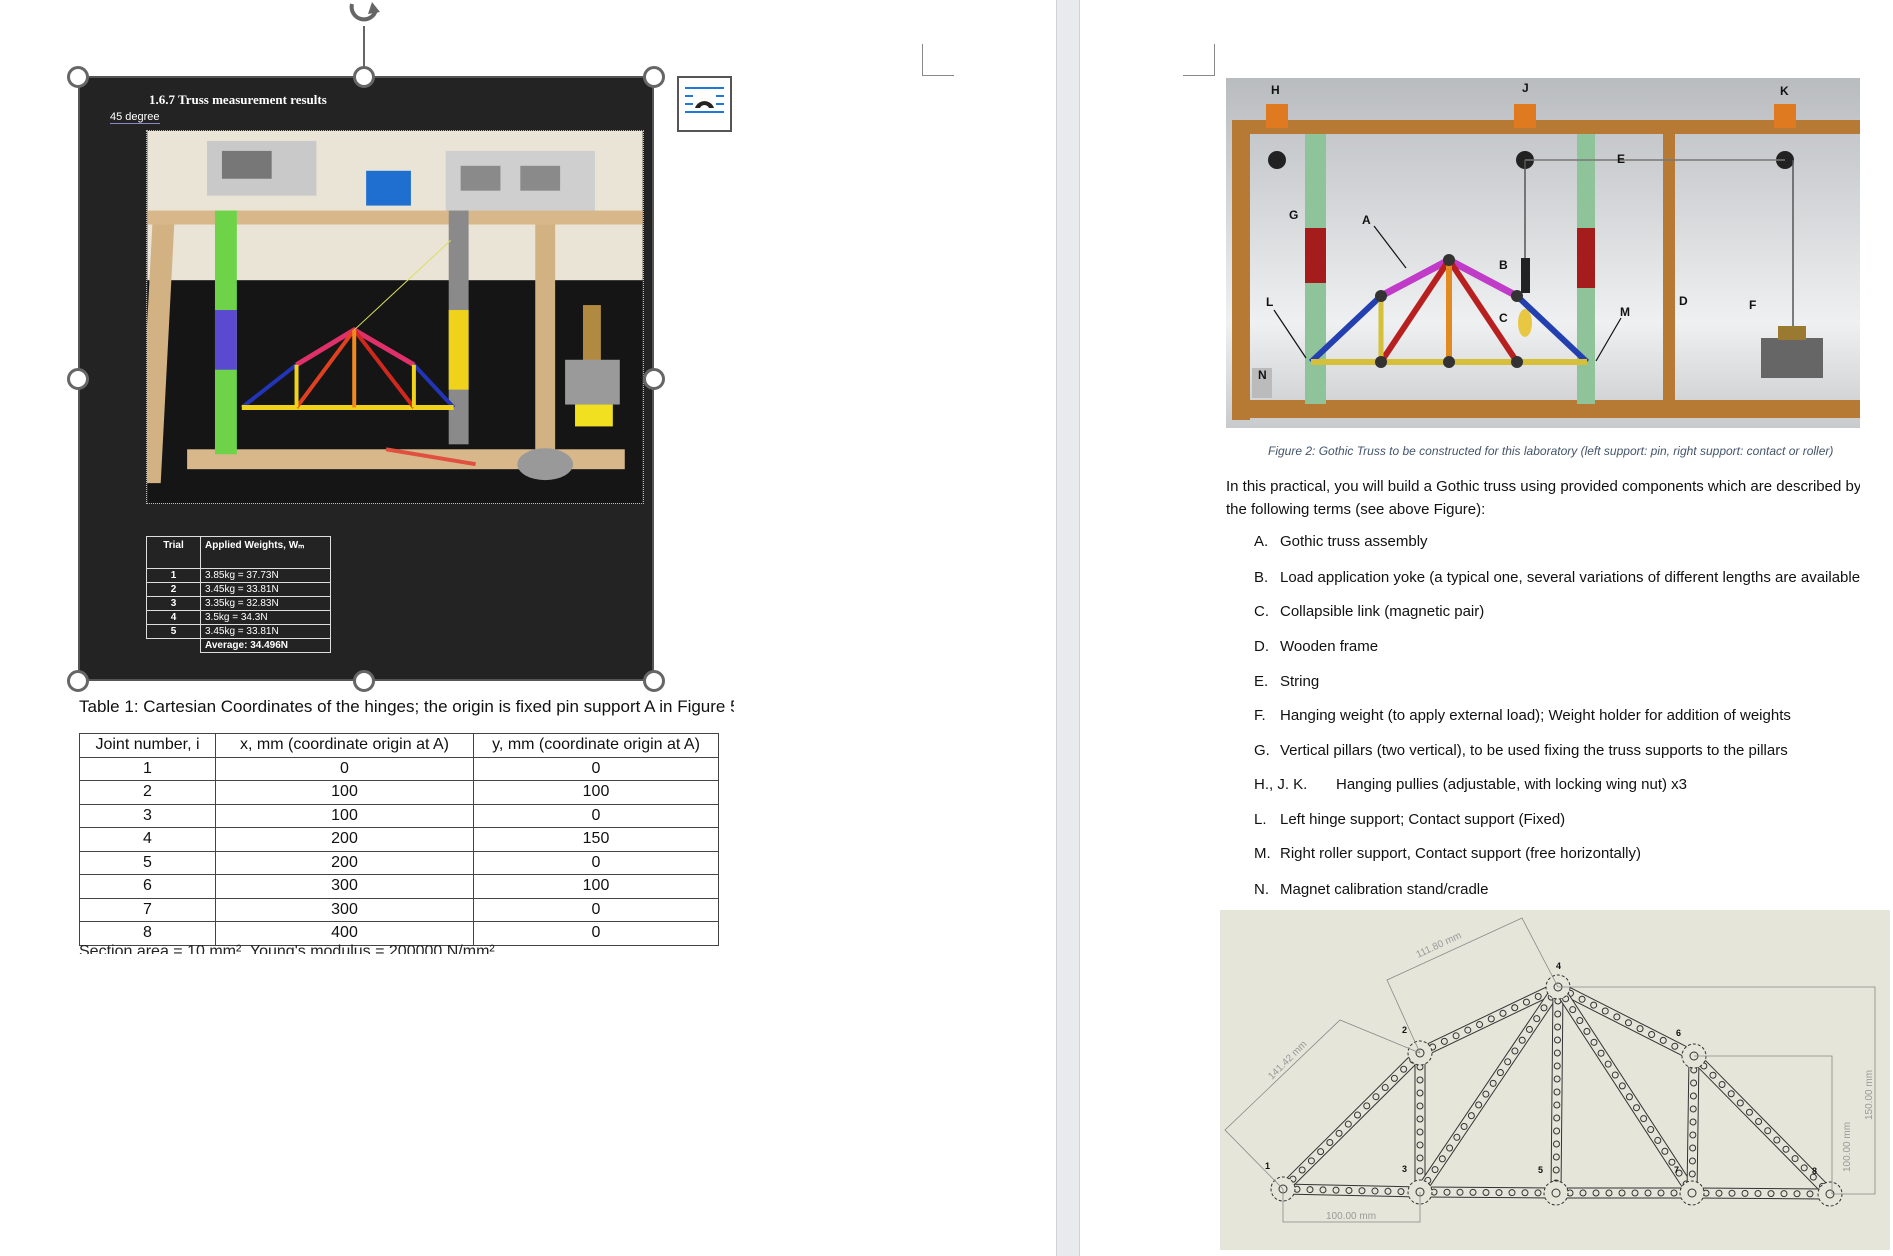 The height and width of the screenshot is (1256, 1893). What do you see at coordinates (1869, 1095) in the screenshot?
I see `dim-150-vertical: 150.00 mm` at bounding box center [1869, 1095].